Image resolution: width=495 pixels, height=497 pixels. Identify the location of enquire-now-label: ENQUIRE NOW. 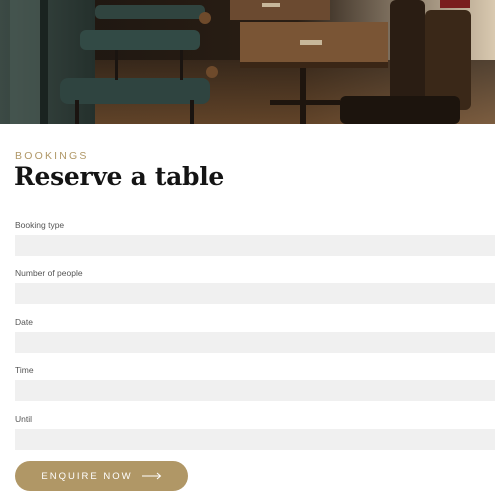
(87, 476).